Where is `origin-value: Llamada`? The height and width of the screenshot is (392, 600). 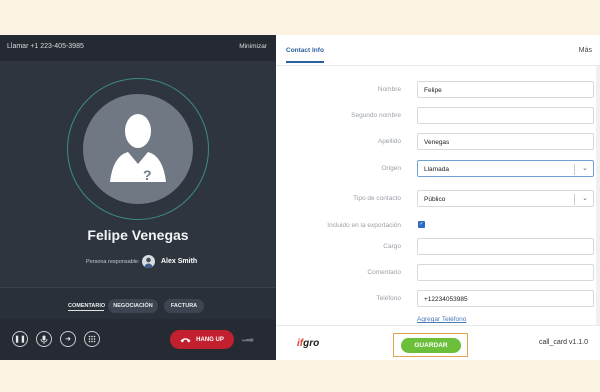 origin-value: Llamada is located at coordinates (436, 169).